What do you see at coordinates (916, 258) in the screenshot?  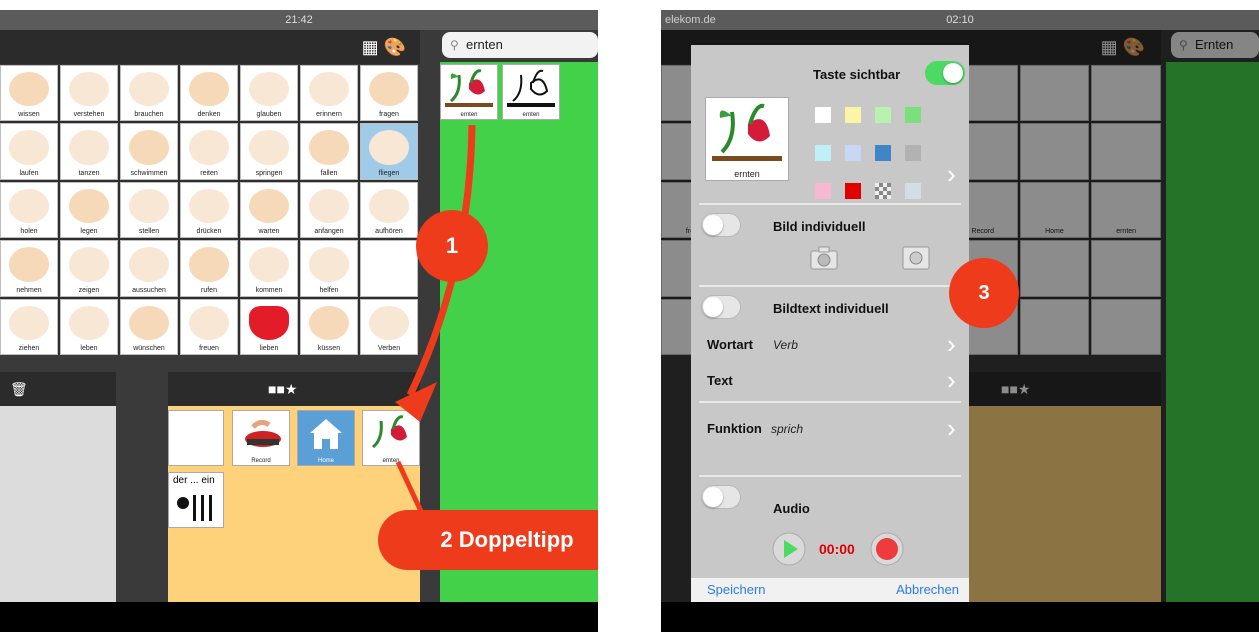 I see `photo-library-icon` at bounding box center [916, 258].